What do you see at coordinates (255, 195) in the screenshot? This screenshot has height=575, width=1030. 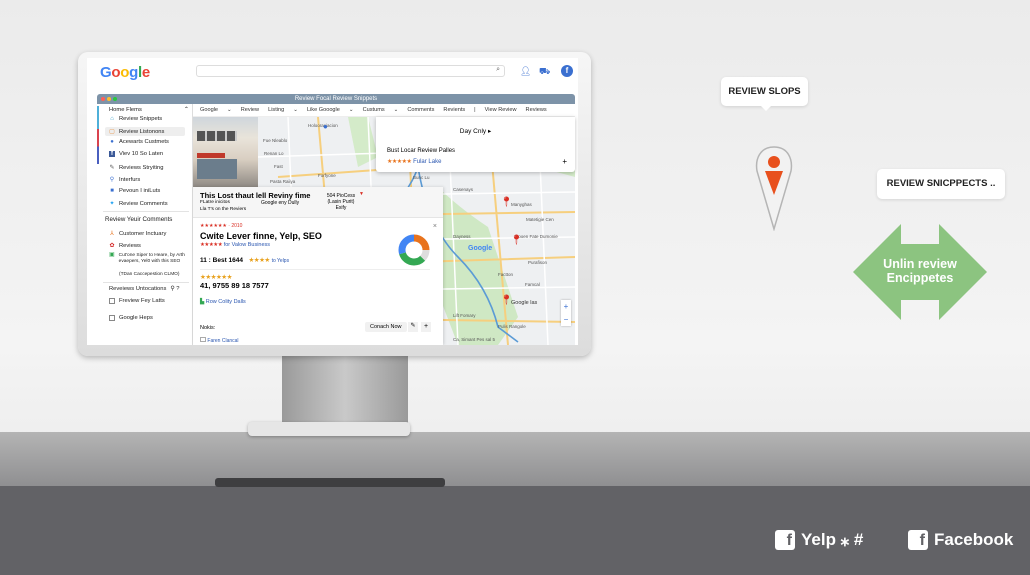 I see `panel-header-title: This Lost thaut lell Reviny fime` at bounding box center [255, 195].